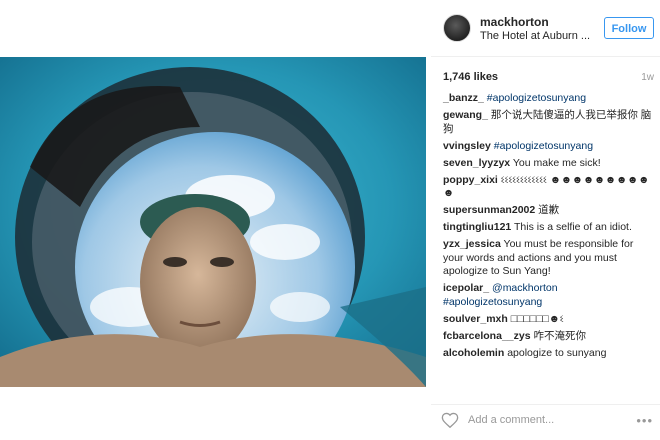 The width and height of the screenshot is (660, 440). Describe the element at coordinates (470, 180) in the screenshot. I see `comment-username: poppy_xixi` at that location.